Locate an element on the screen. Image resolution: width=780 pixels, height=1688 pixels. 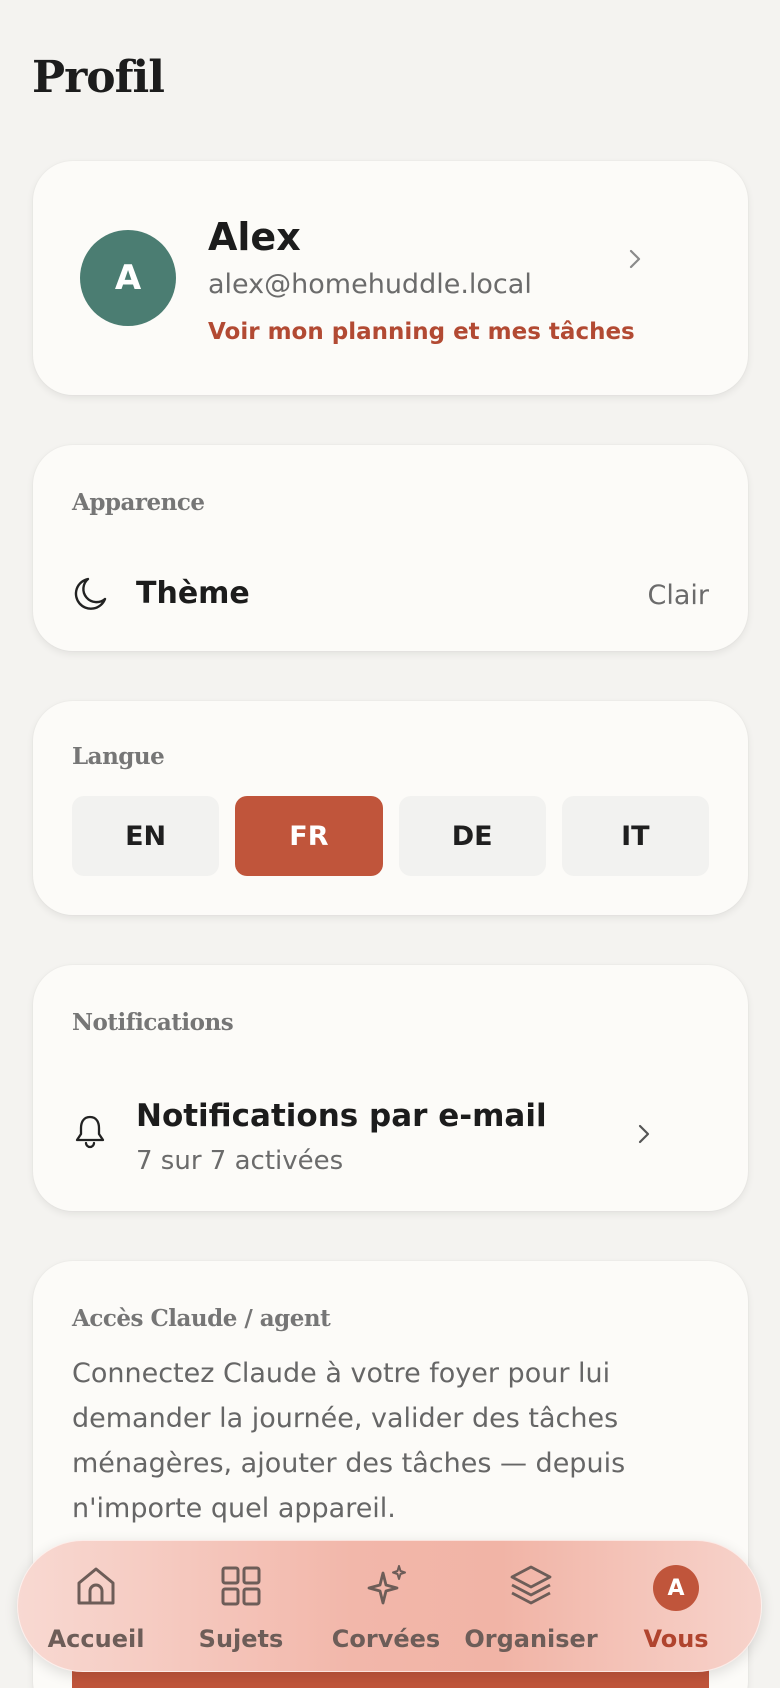
lang-button-de: DE is located at coordinates (472, 836).